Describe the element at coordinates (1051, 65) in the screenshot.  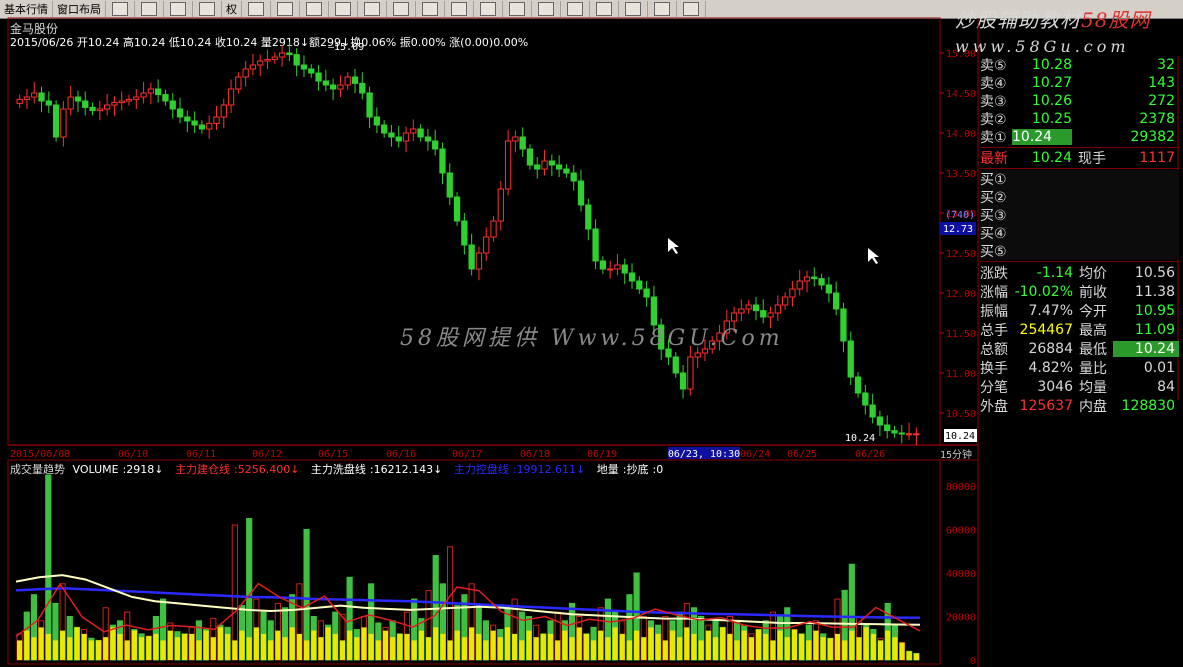
I see `quote-sell-price: 10.28` at that location.